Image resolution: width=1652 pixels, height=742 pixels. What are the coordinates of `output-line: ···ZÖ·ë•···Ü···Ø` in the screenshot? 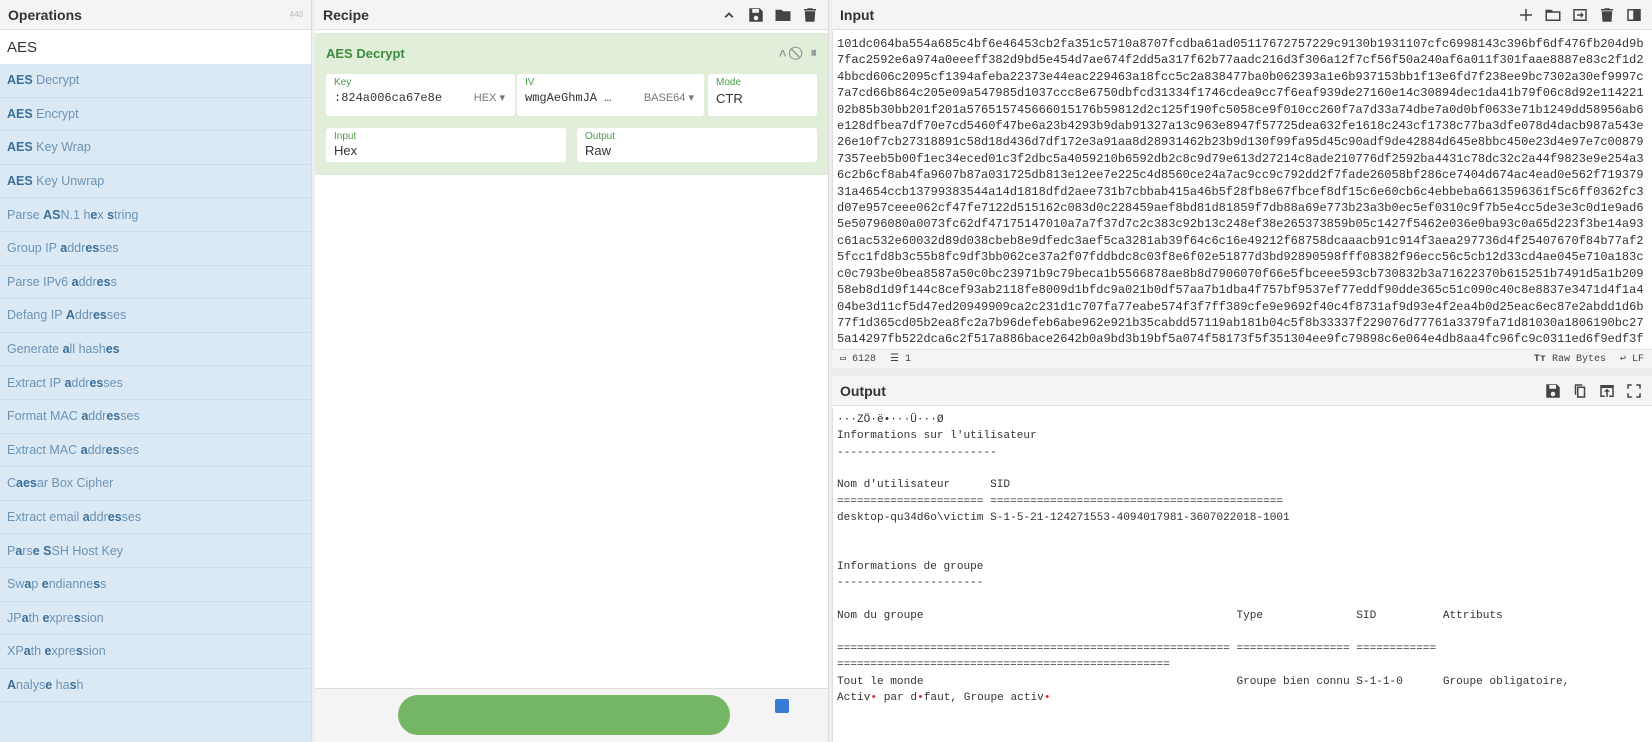 It's located at (890, 420).